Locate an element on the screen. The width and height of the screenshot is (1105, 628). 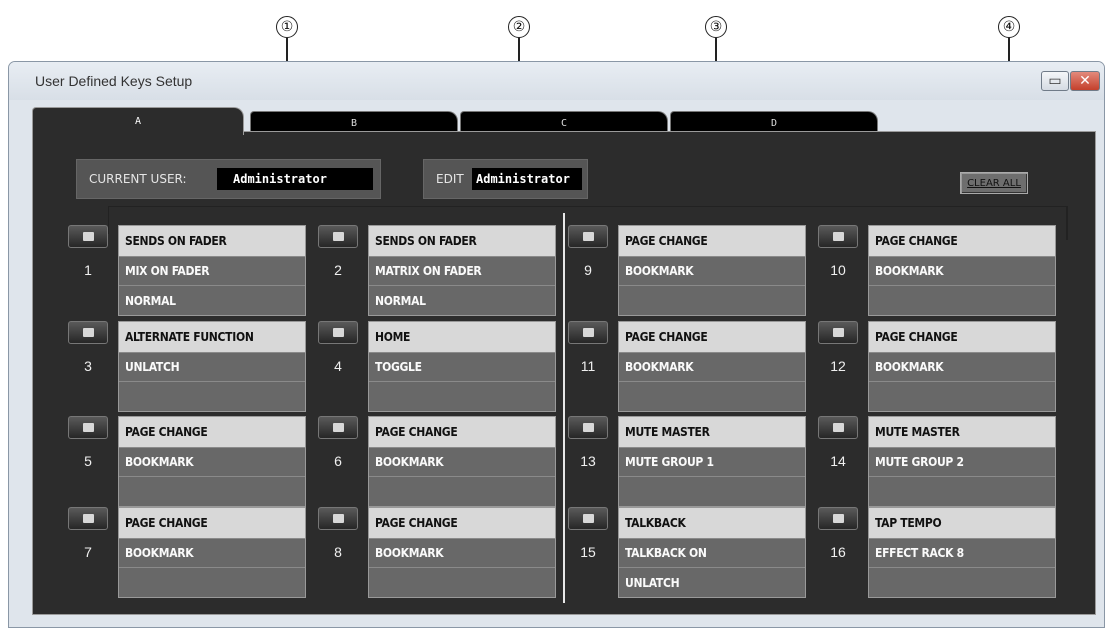
key-function: HOME is located at coordinates (462, 337).